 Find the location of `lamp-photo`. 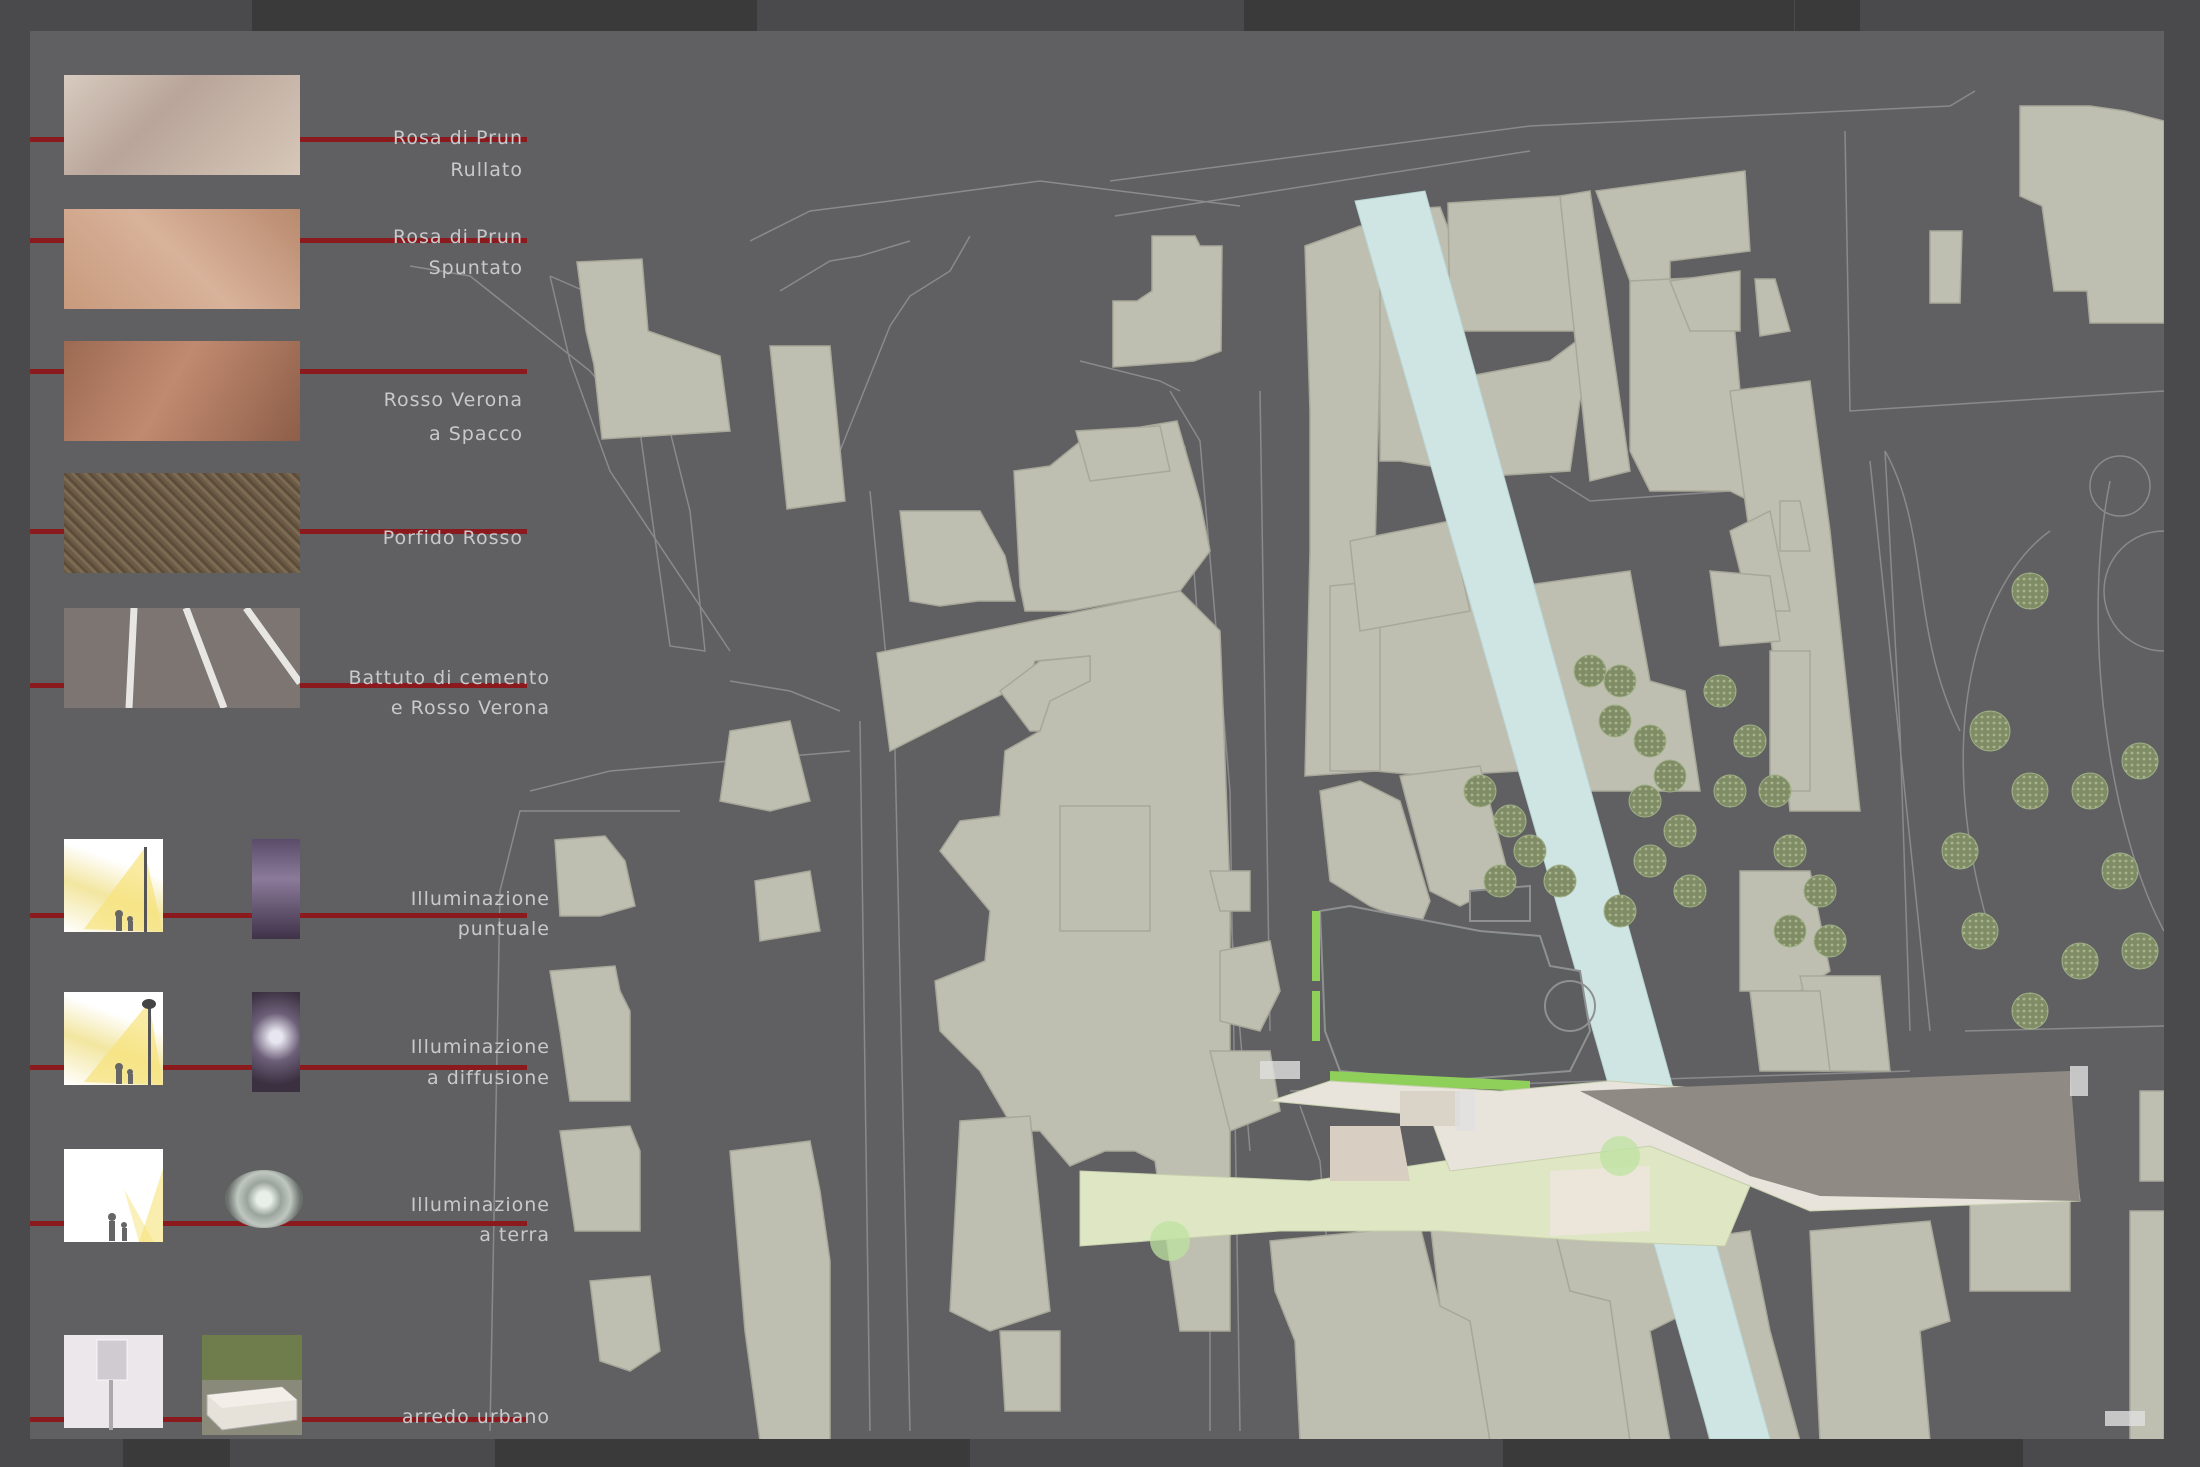

lamp-photo is located at coordinates (276, 889).